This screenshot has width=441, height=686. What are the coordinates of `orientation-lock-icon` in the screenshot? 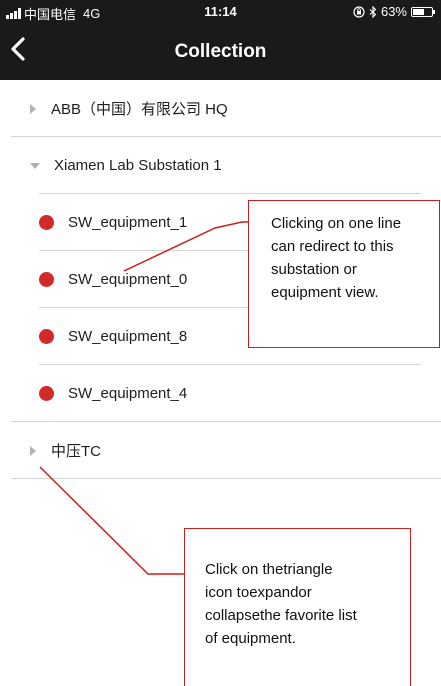 It's located at (359, 11).